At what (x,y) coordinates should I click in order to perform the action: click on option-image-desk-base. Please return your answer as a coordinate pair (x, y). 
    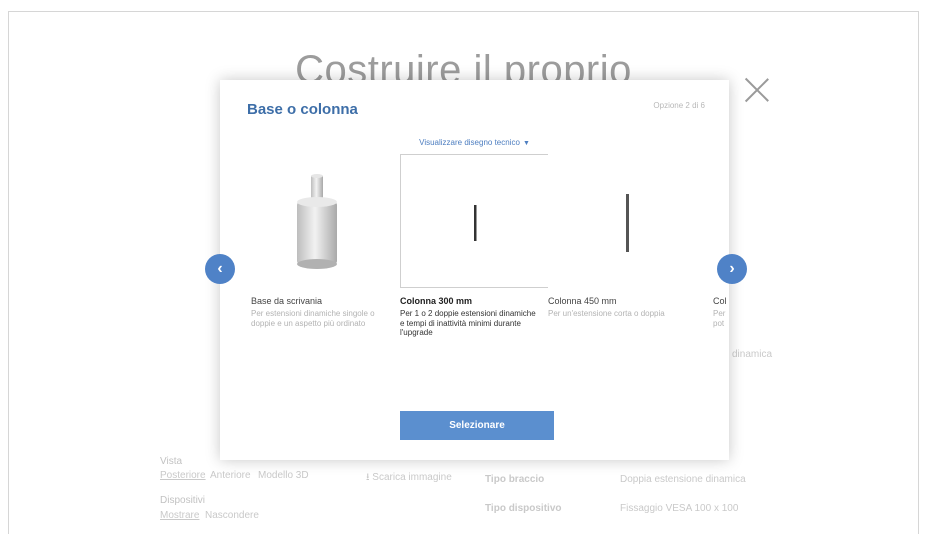
    Looking at the image, I should click on (326, 221).